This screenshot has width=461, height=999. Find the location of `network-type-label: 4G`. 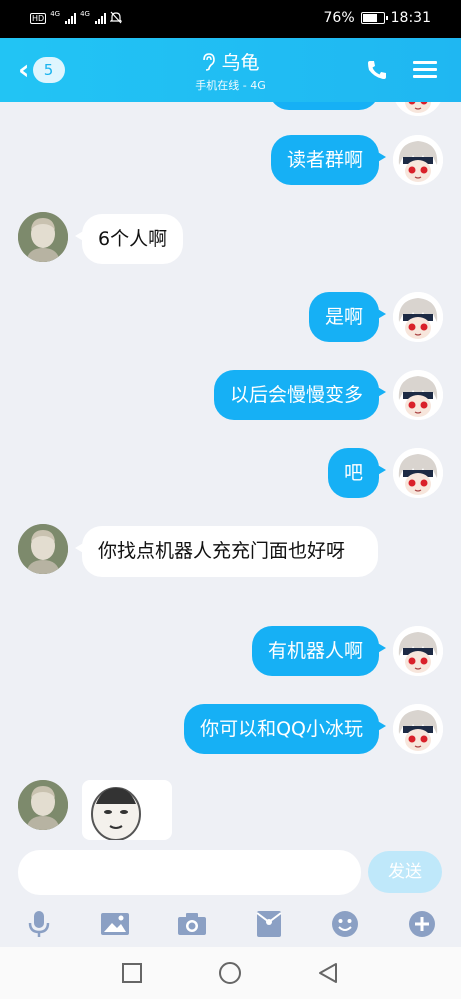

network-type-label: 4G is located at coordinates (55, 14).